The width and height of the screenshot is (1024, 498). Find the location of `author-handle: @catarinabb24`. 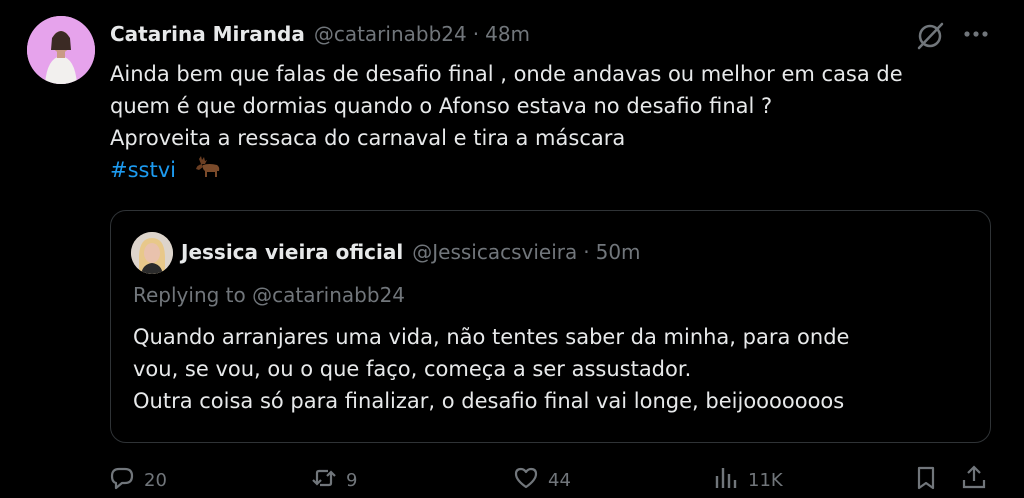

author-handle: @catarinabb24 is located at coordinates (390, 34).